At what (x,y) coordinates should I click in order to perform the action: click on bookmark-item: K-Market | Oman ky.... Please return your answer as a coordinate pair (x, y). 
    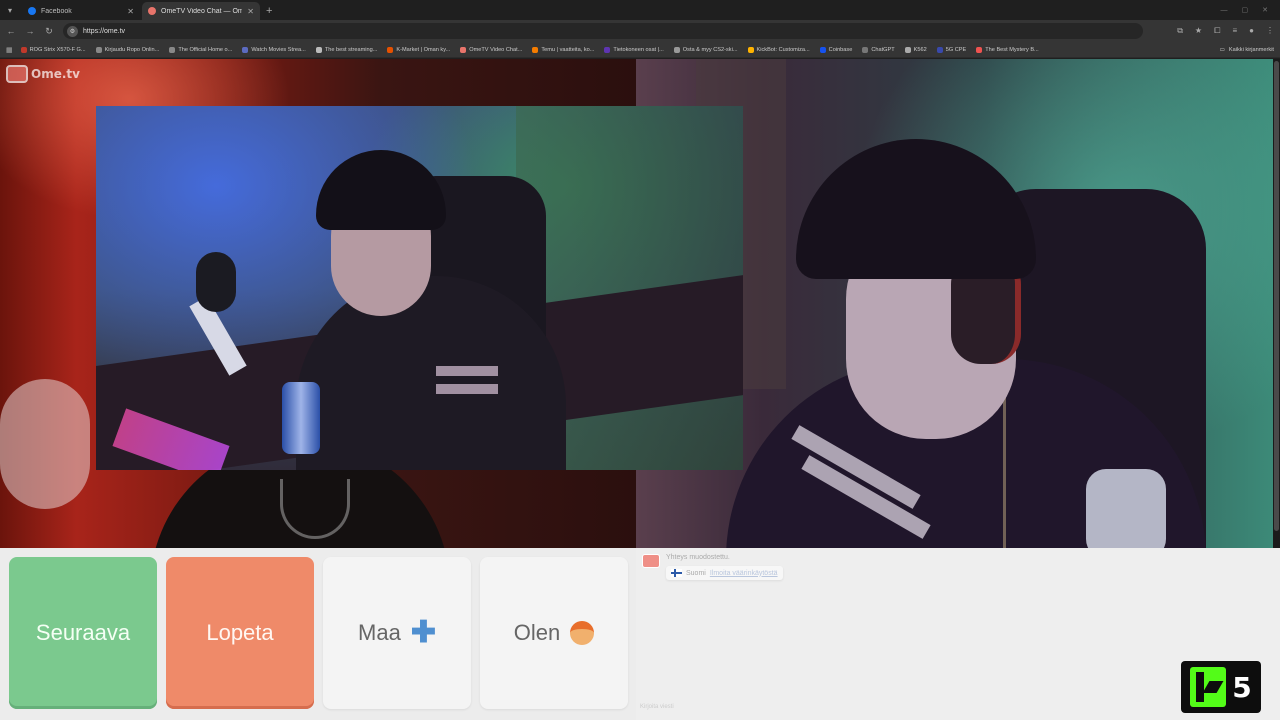
    Looking at the image, I should click on (419, 49).